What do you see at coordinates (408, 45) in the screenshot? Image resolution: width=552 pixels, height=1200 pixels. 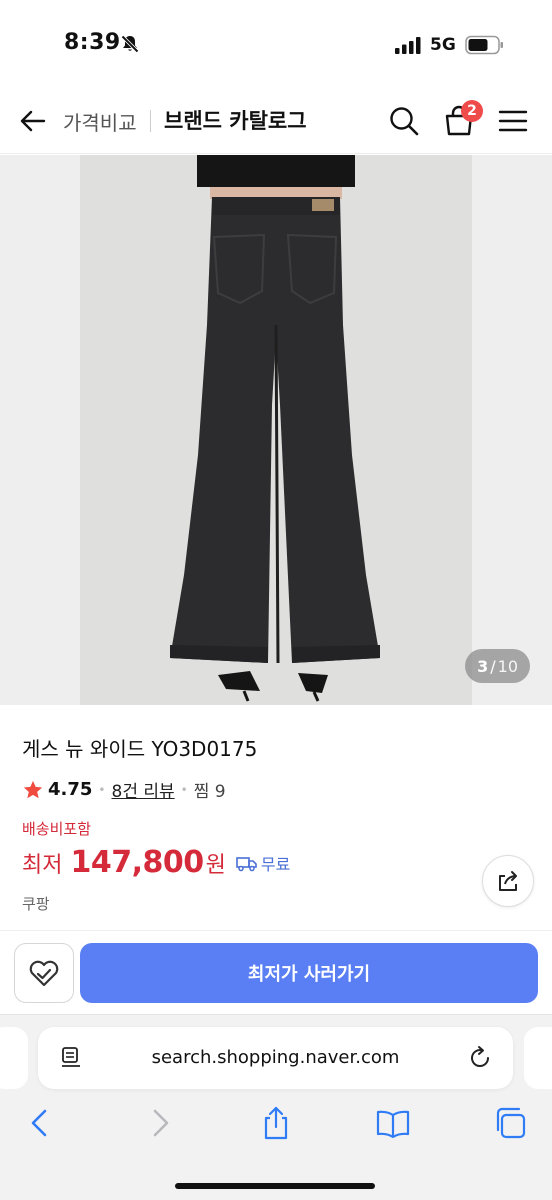 I see `cellular-signal-icon` at bounding box center [408, 45].